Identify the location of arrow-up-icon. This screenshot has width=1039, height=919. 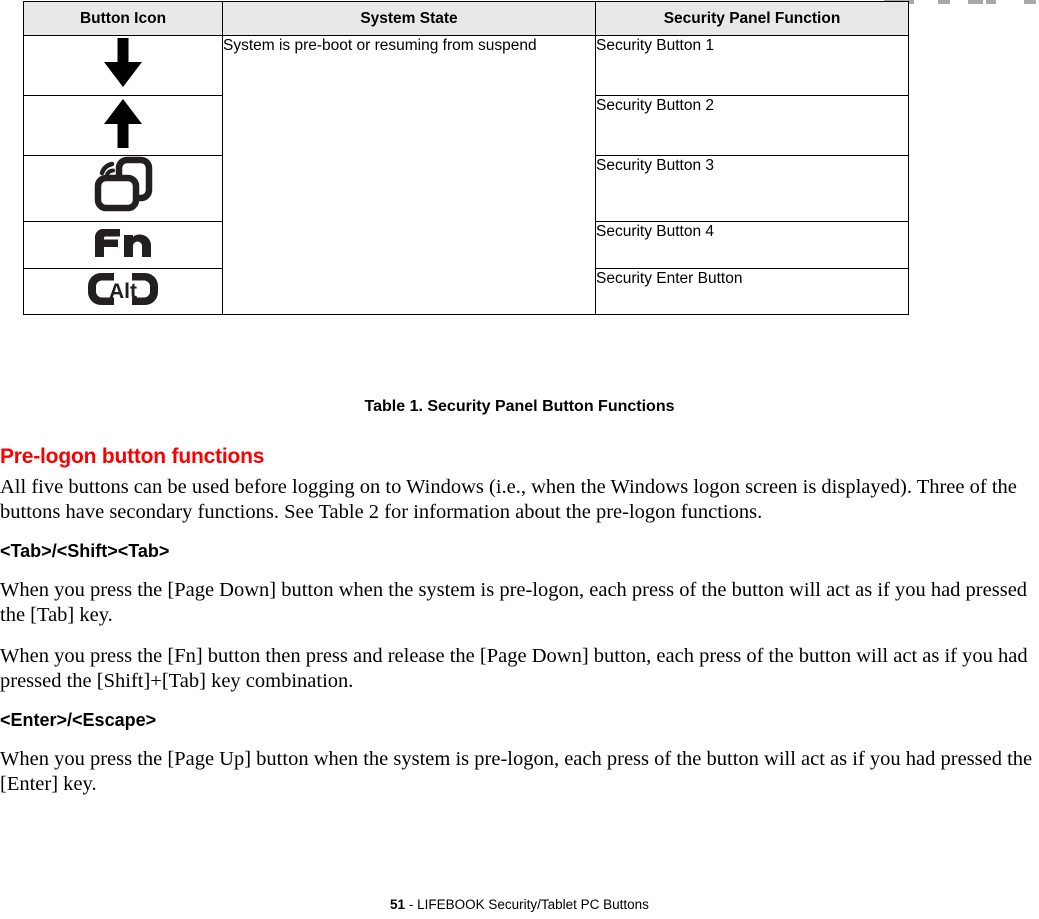
(123, 123).